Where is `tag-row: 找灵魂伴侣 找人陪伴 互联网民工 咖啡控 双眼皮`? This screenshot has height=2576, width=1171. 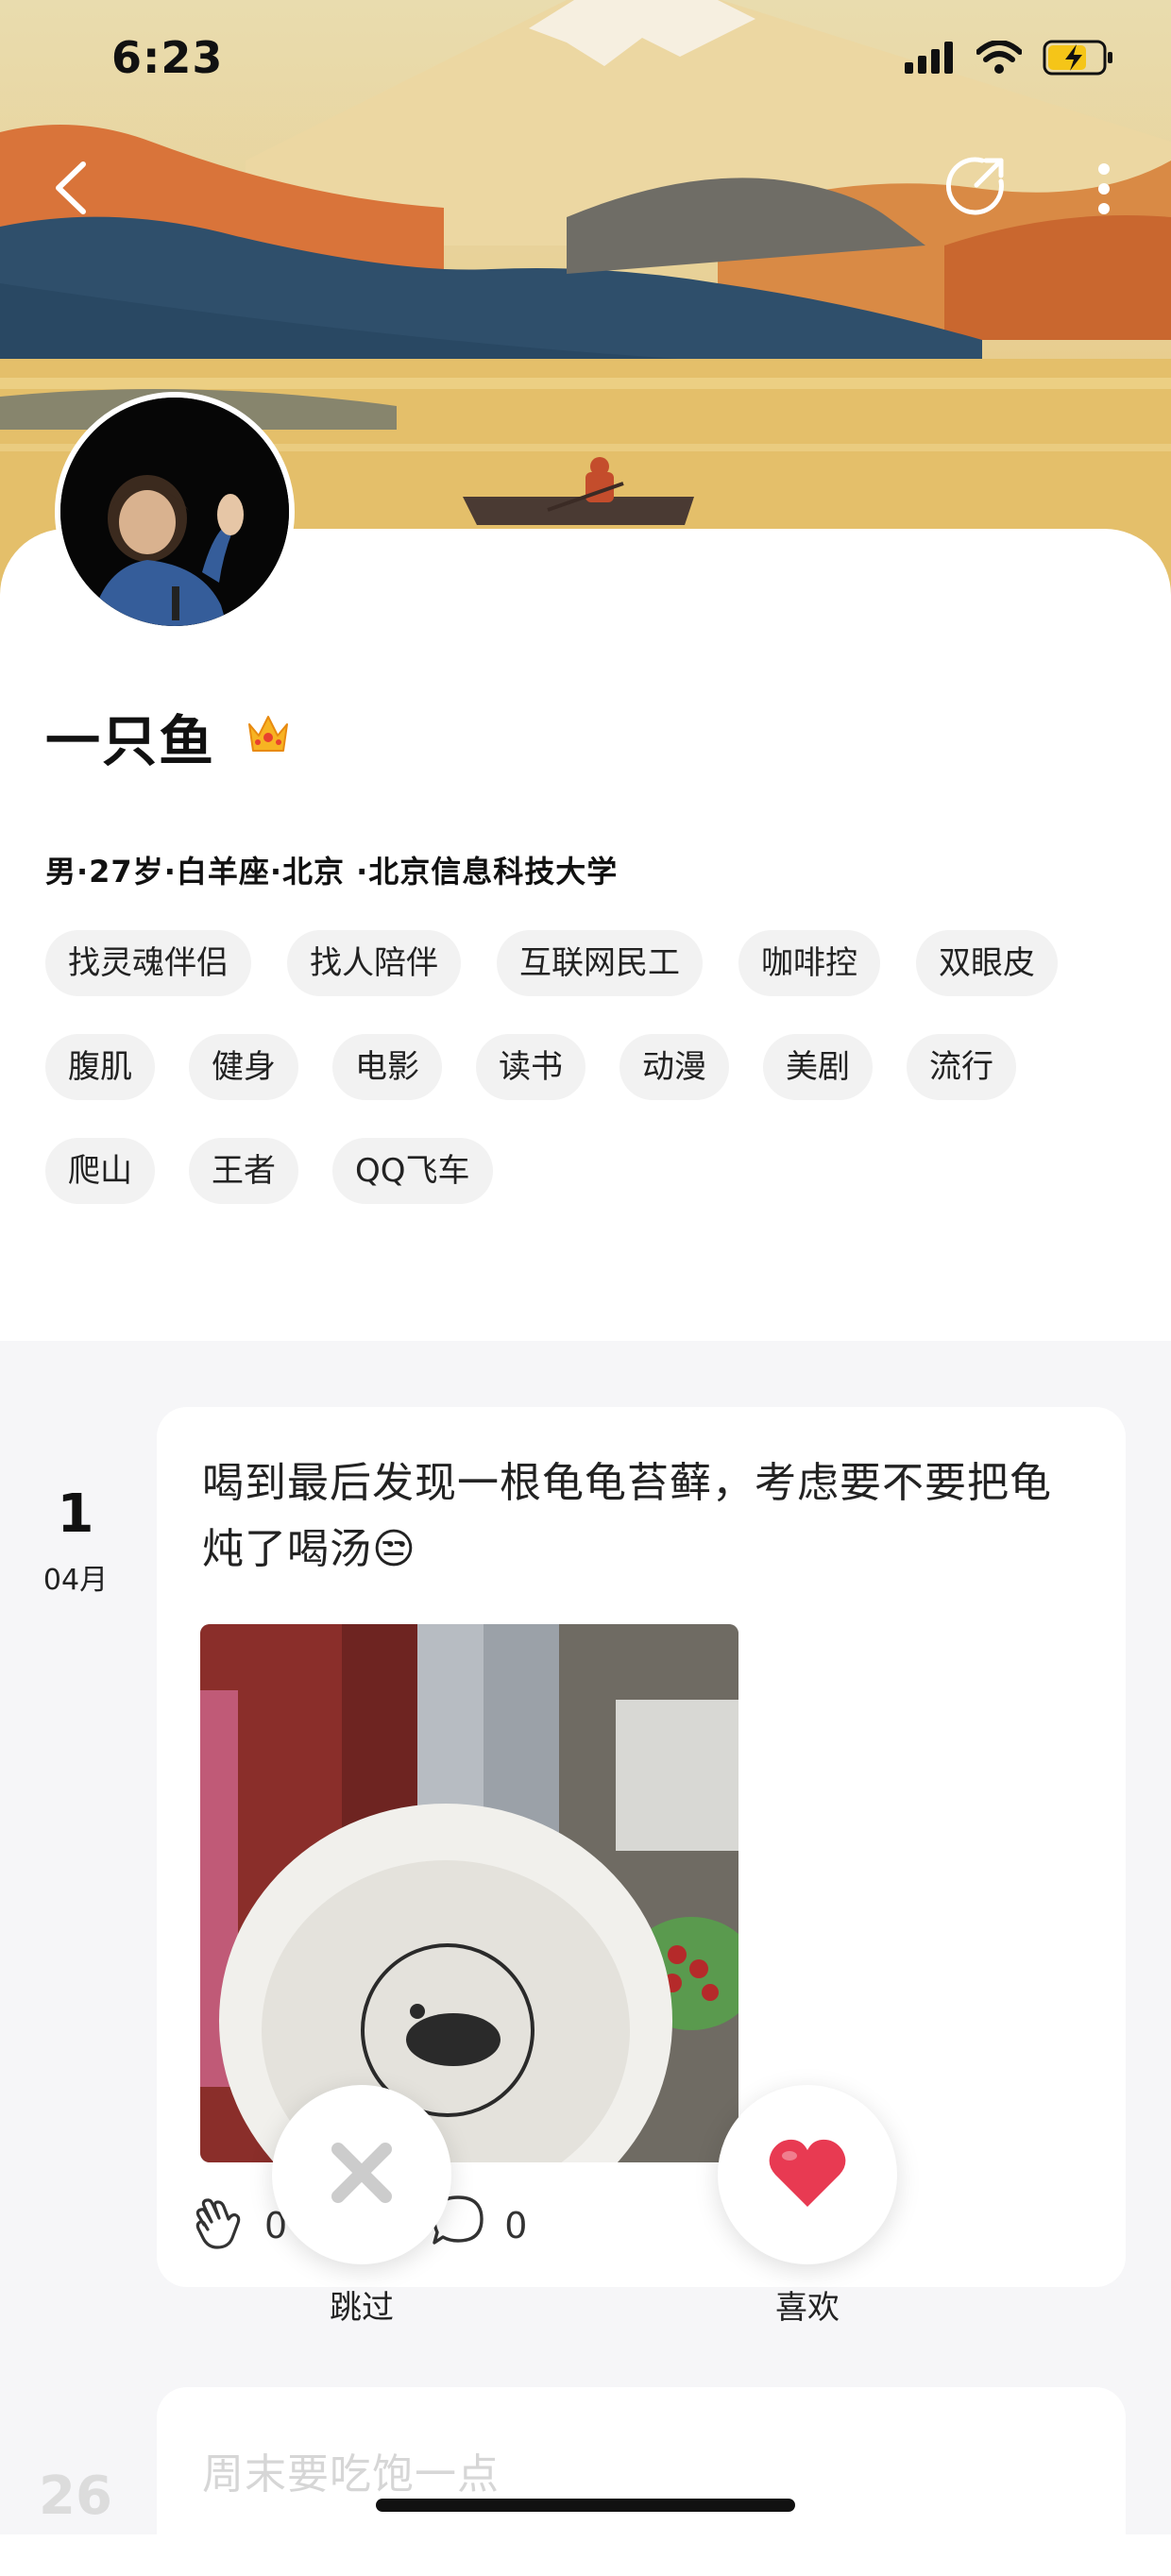 tag-row: 找灵魂伴侣 找人陪伴 互联网民工 咖啡控 双眼皮 is located at coordinates (593, 963).